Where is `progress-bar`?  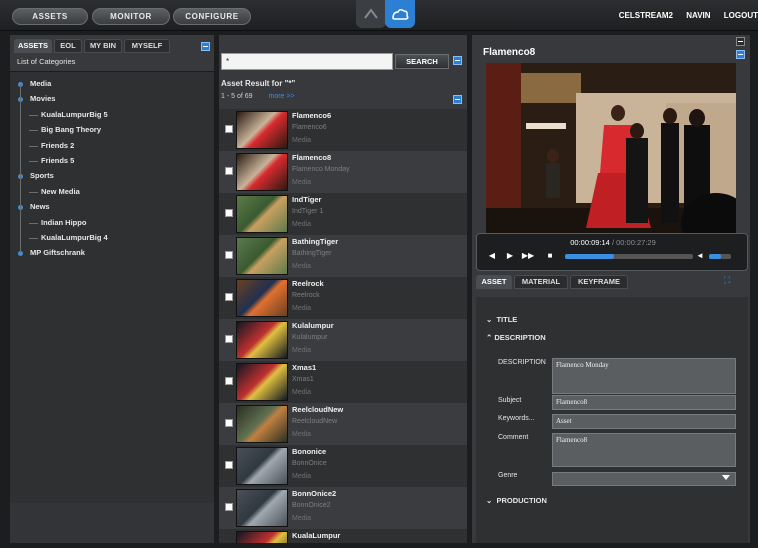 progress-bar is located at coordinates (629, 256).